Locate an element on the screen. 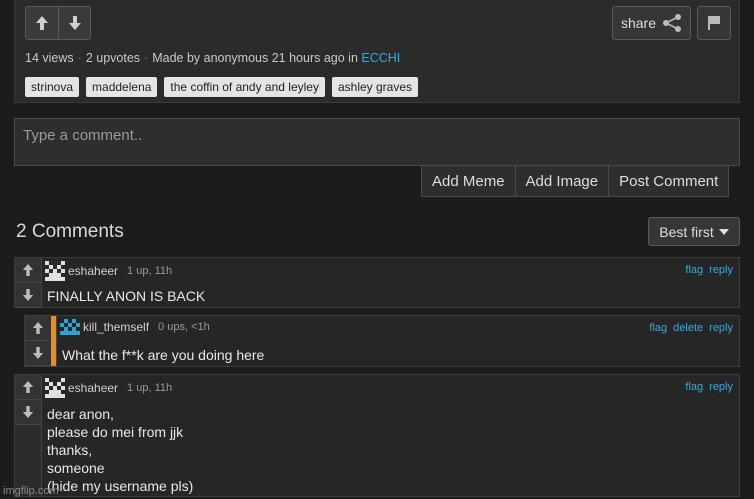 This screenshot has width=754, height=499. made-by: Made by anonymous 21 hours ago in is located at coordinates (255, 58).